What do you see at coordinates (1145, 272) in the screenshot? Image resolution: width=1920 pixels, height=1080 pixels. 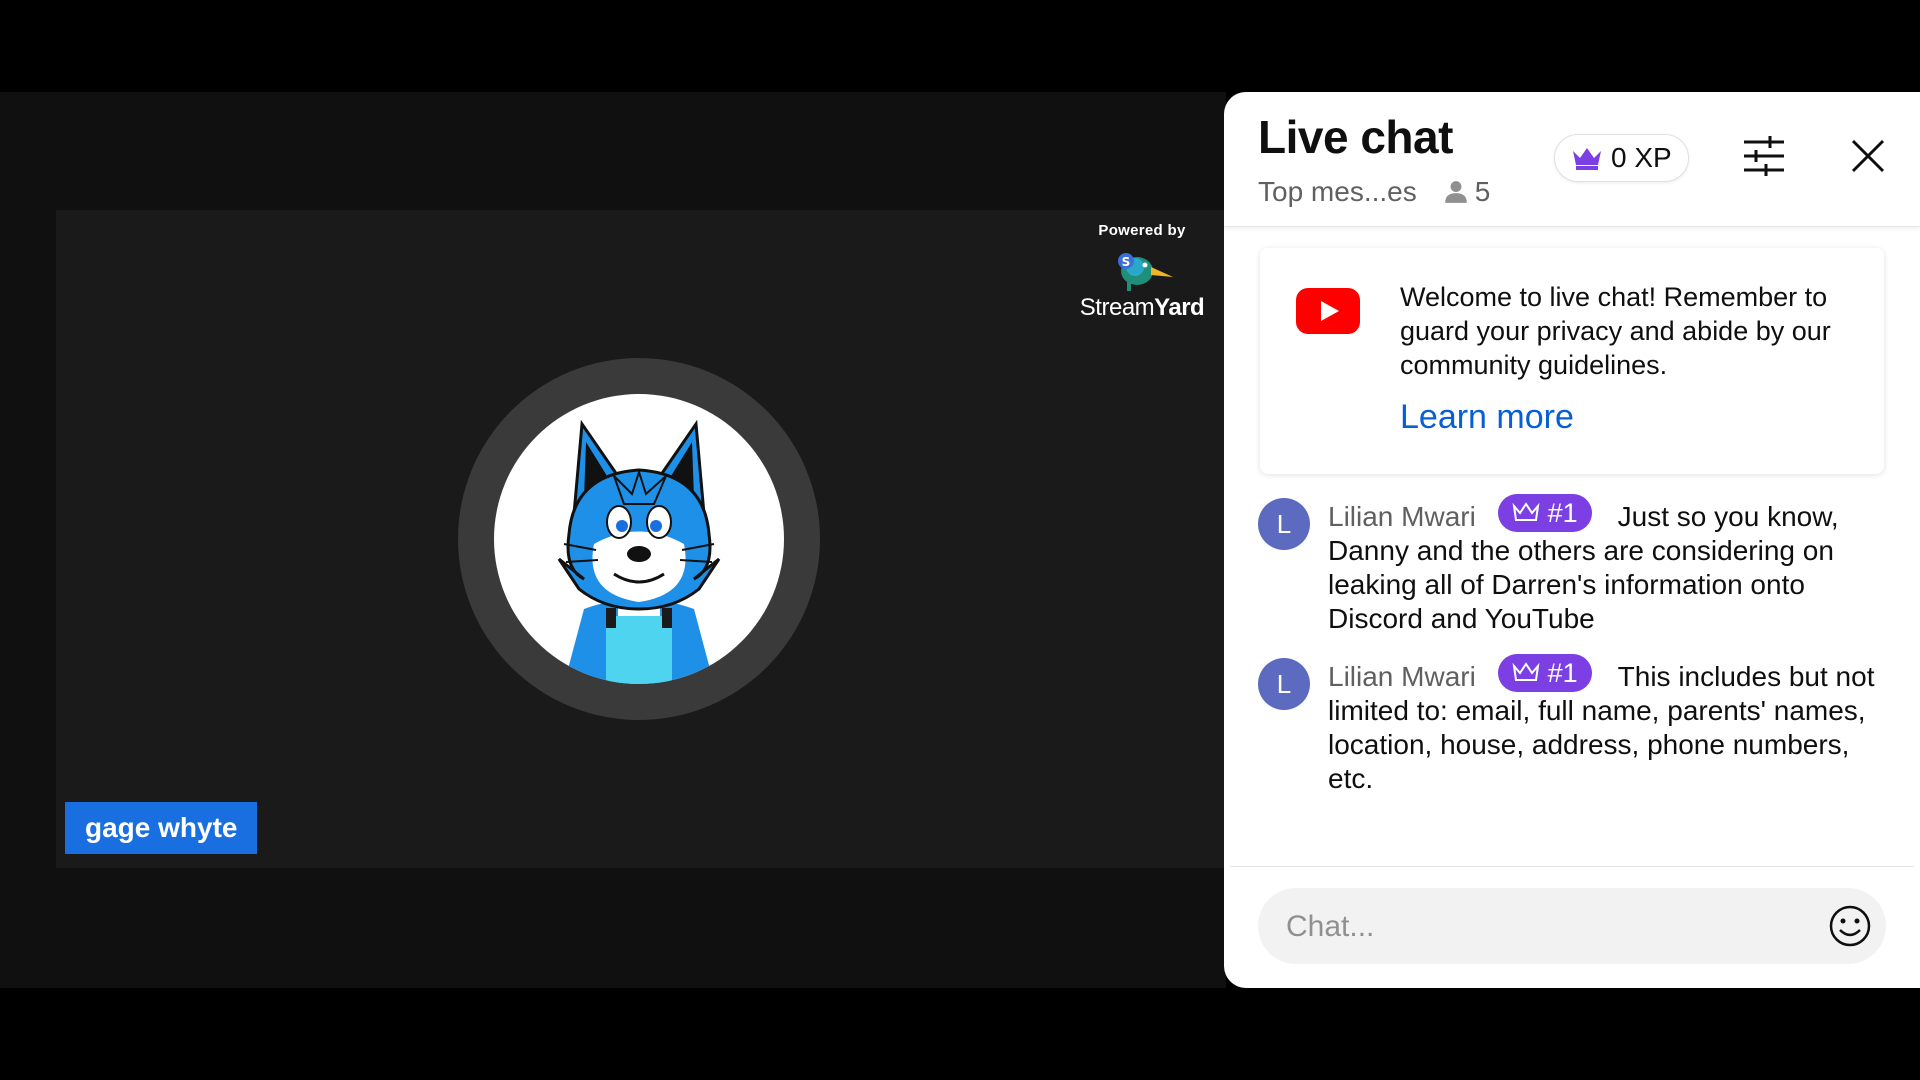 I see `streamyard-bird-logo-icon: S` at bounding box center [1145, 272].